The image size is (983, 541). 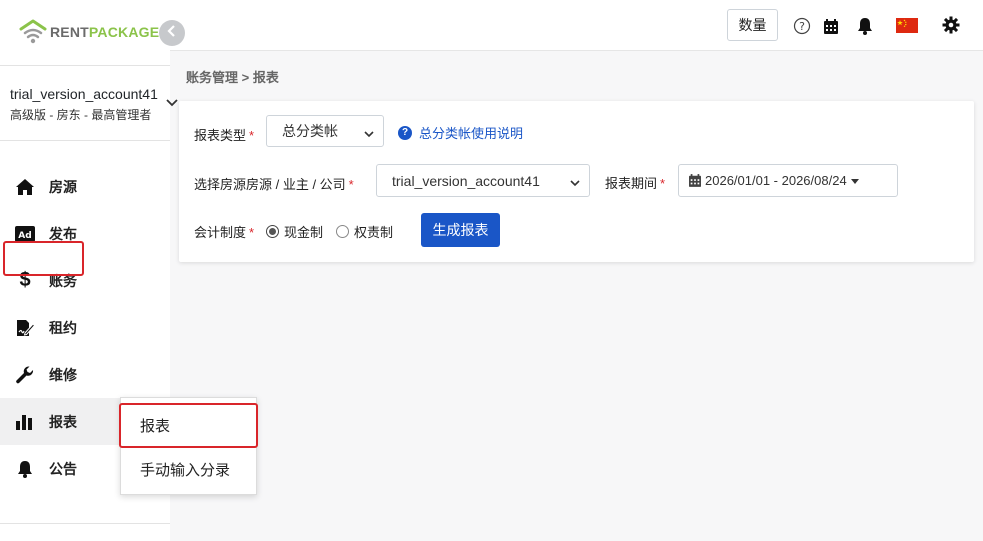 I want to click on report-type-label: 报表类型 *, so click(x=224, y=135).